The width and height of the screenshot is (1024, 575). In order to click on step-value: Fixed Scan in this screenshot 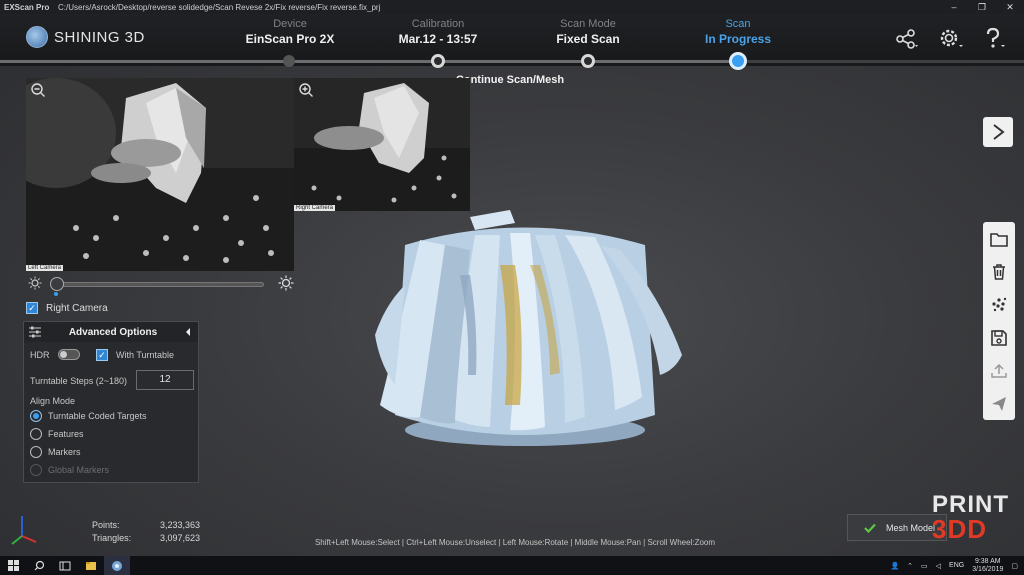, I will do `click(588, 39)`.